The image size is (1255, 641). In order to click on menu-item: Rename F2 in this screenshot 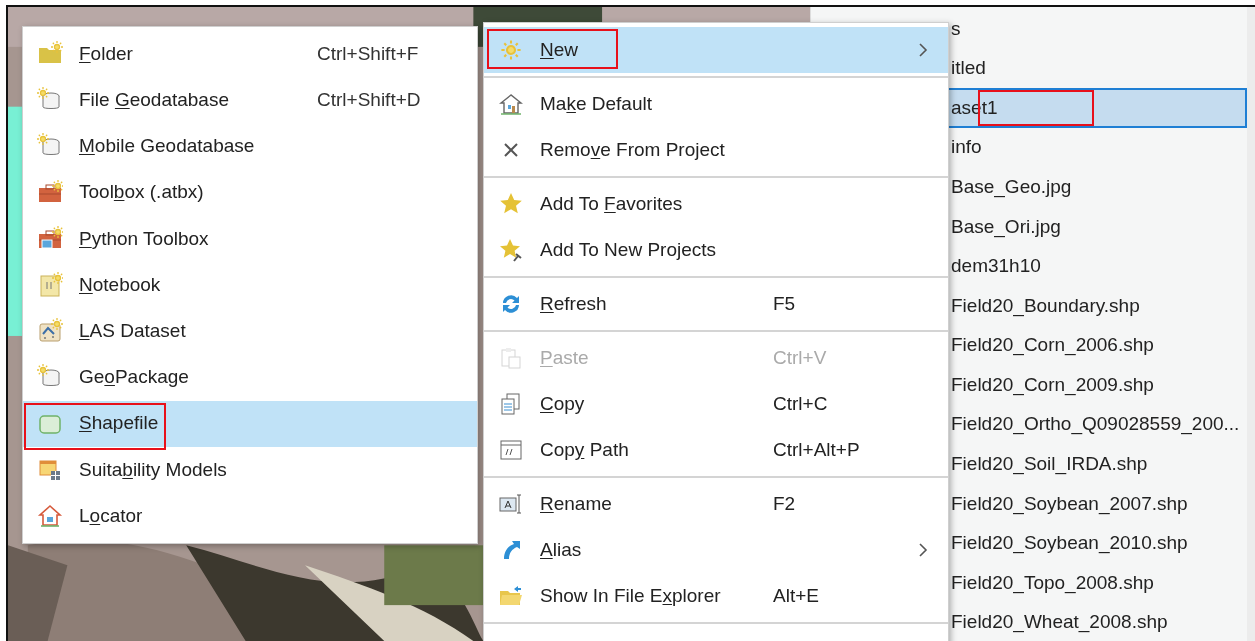, I will do `click(716, 504)`.